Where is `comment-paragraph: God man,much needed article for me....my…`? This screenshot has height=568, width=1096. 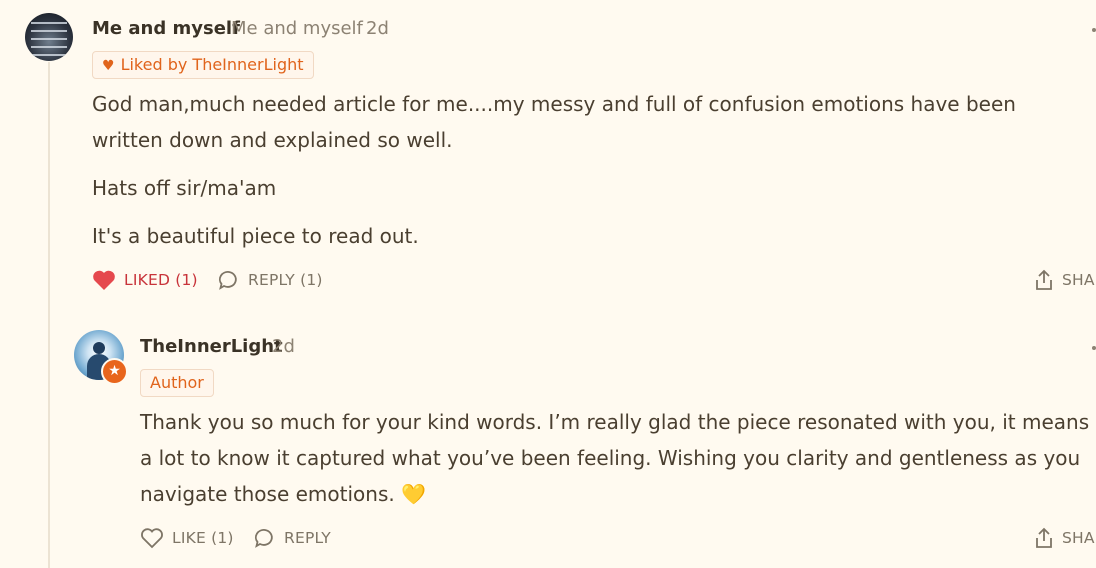 comment-paragraph: God man,much needed article for me....my… is located at coordinates (554, 122).